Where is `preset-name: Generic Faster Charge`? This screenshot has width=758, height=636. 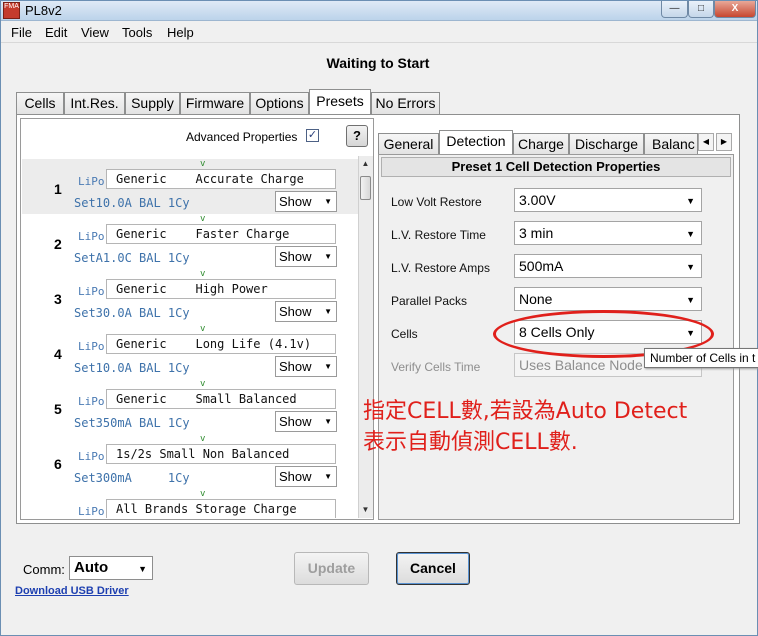 preset-name: Generic Faster Charge is located at coordinates (221, 234).